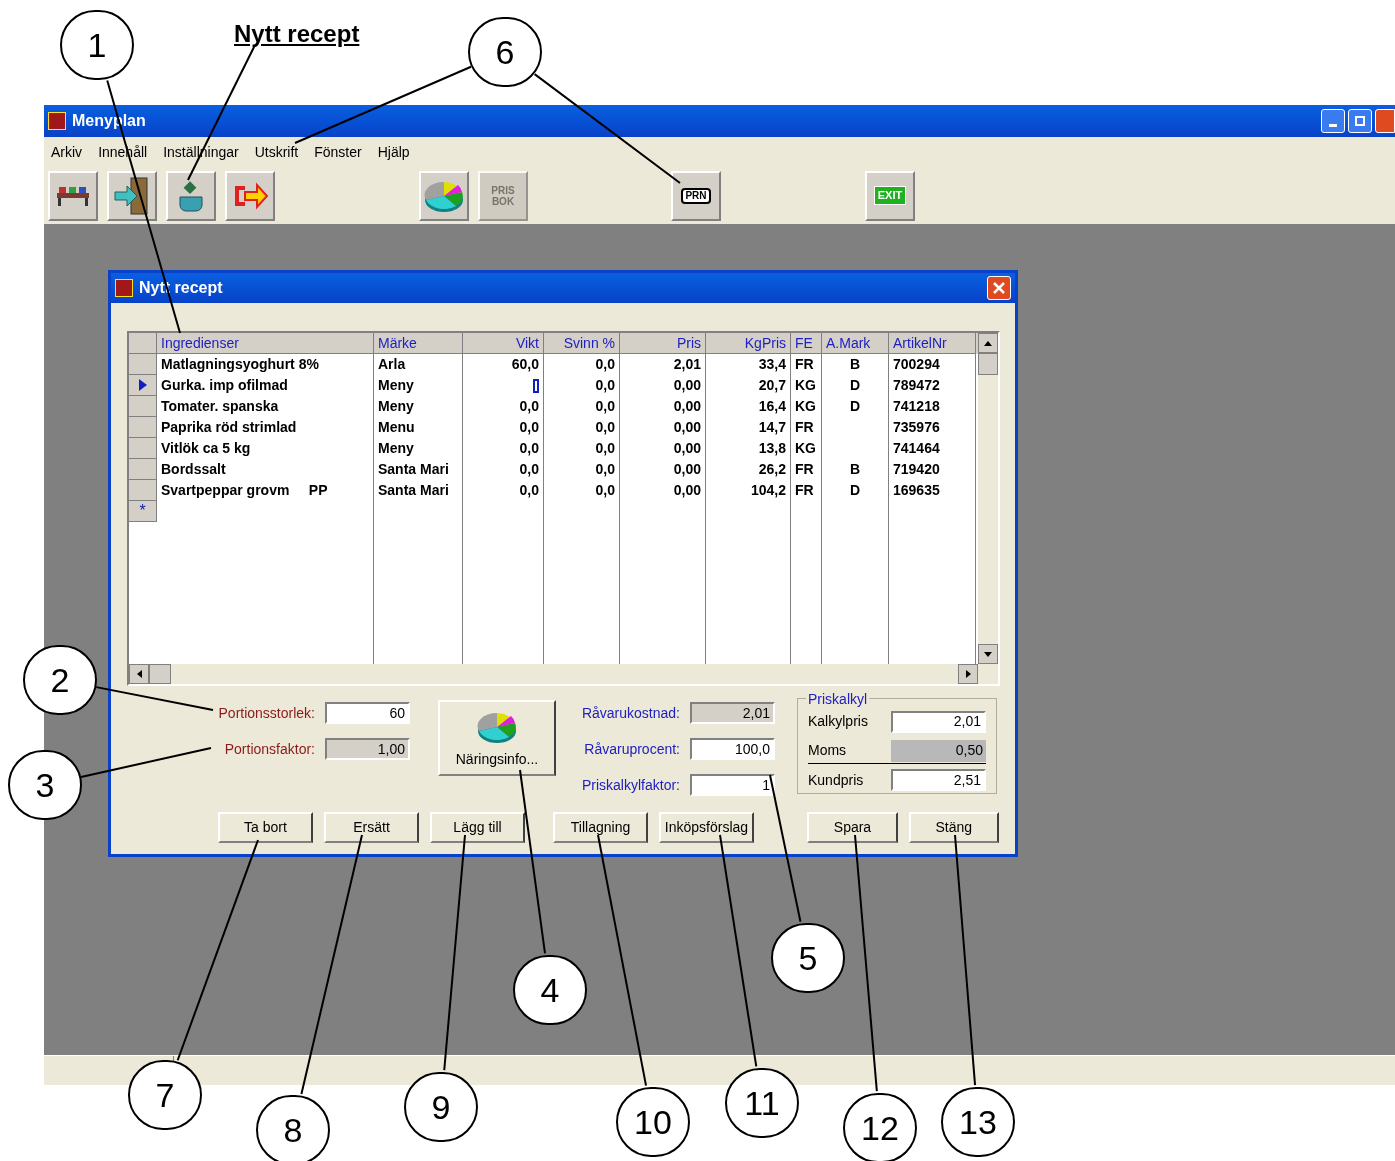  What do you see at coordinates (371, 827) in the screenshot?
I see `dialog-button: Ersätt` at bounding box center [371, 827].